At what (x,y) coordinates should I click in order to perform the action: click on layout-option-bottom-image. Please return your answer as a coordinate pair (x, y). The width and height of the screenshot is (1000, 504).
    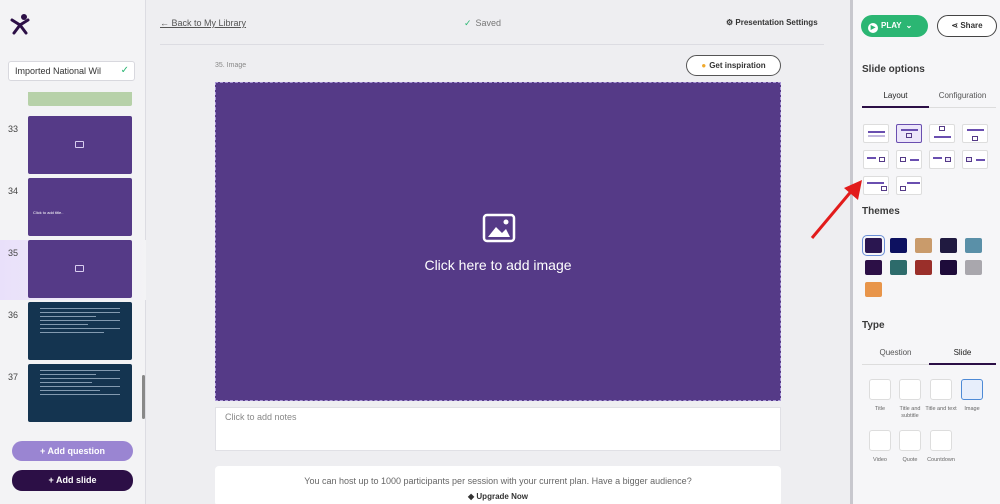
    Looking at the image, I should click on (975, 133).